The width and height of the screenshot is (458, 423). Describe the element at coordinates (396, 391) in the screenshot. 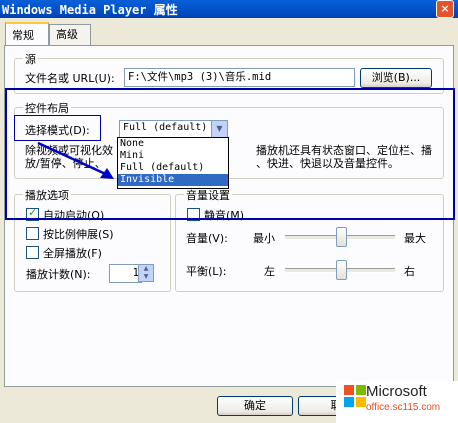

I see `watermark-brand: Microsoft` at that location.